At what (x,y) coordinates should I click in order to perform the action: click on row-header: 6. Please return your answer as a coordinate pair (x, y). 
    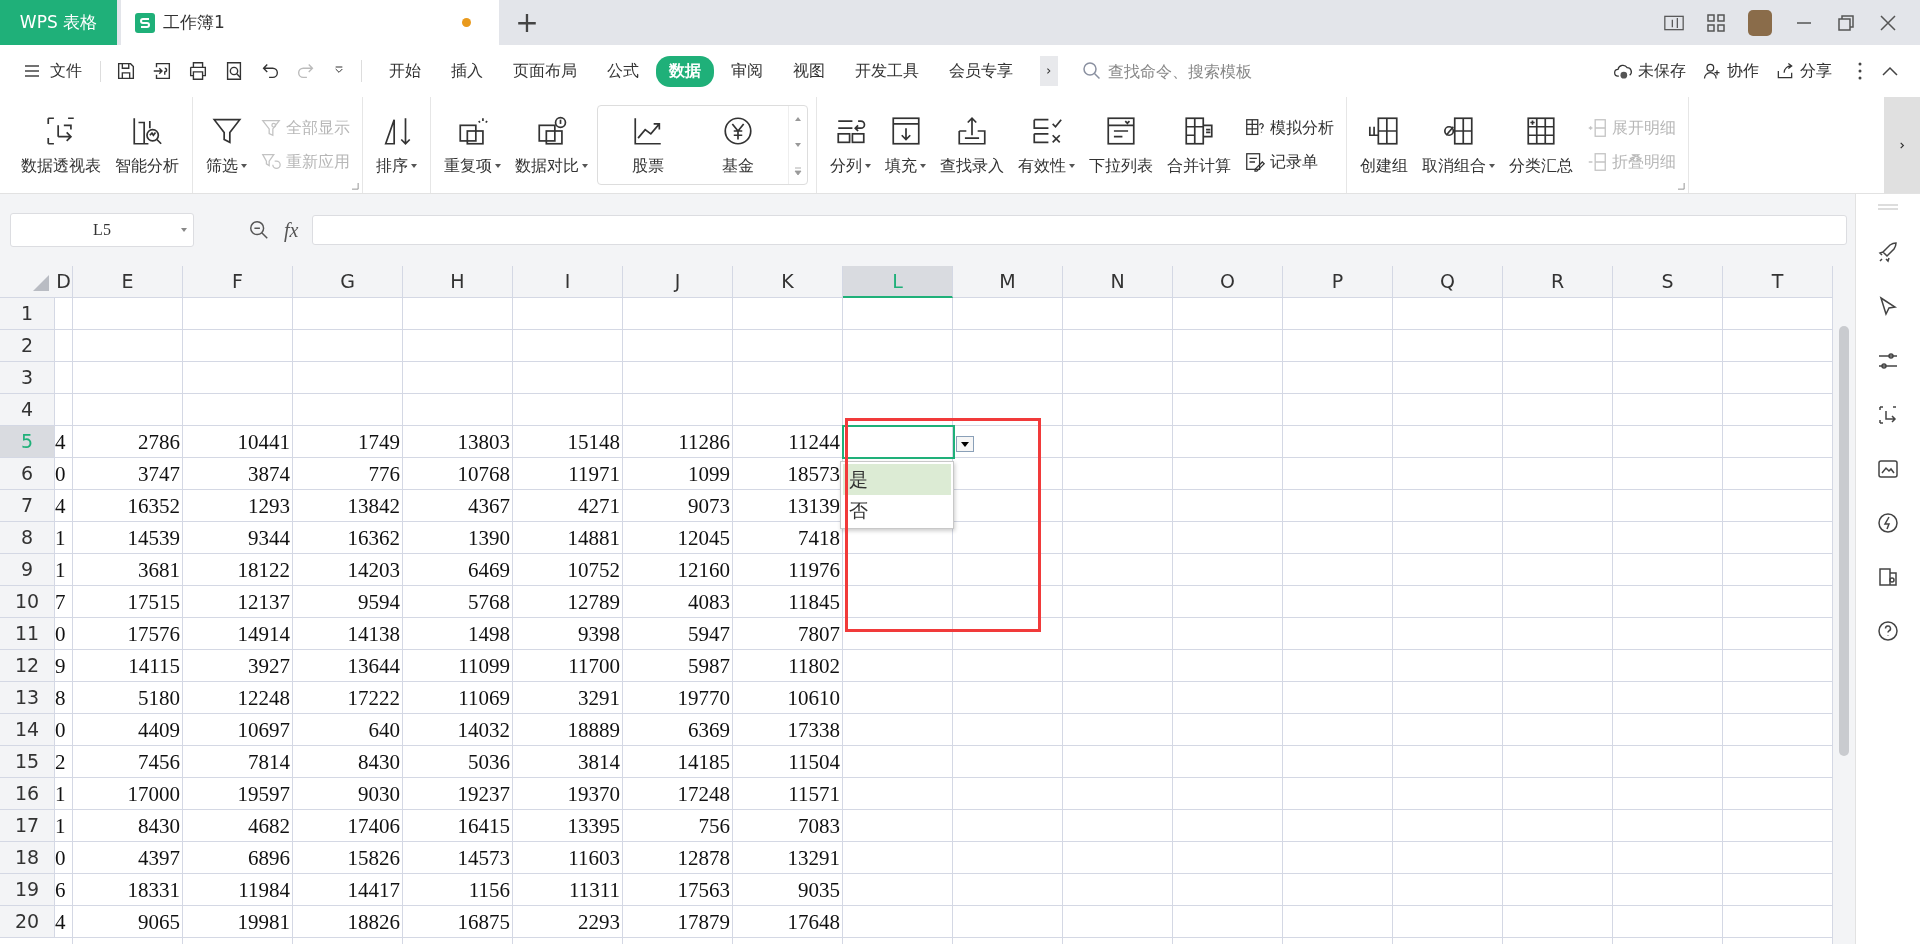
    Looking at the image, I should click on (27, 474).